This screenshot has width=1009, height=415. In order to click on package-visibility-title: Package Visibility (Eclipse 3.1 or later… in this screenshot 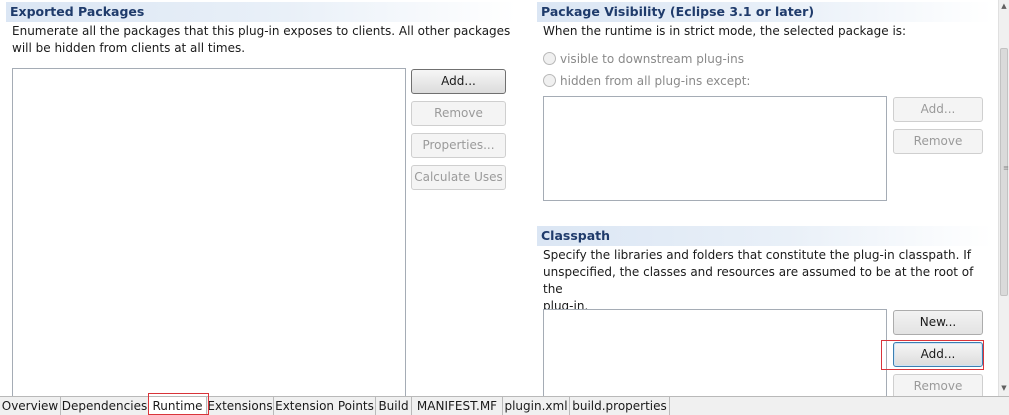, I will do `click(765, 12)`.